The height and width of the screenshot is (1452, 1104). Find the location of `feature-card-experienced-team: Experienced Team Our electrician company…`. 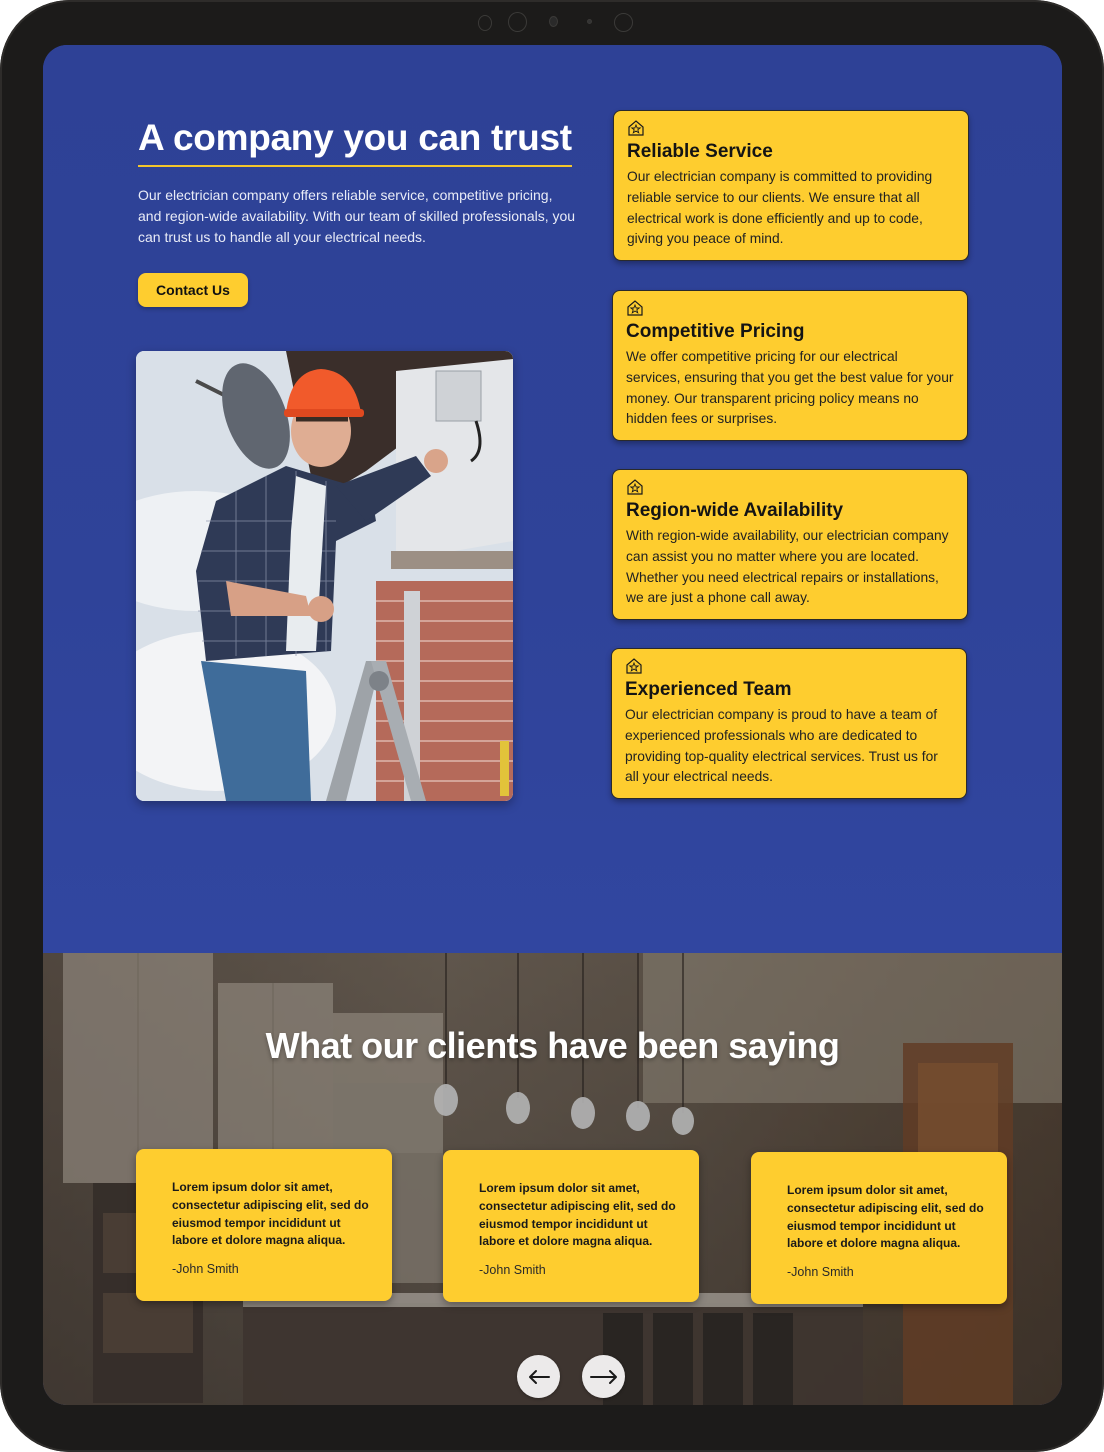

feature-card-experienced-team: Experienced Team Our electrician company… is located at coordinates (789, 723).